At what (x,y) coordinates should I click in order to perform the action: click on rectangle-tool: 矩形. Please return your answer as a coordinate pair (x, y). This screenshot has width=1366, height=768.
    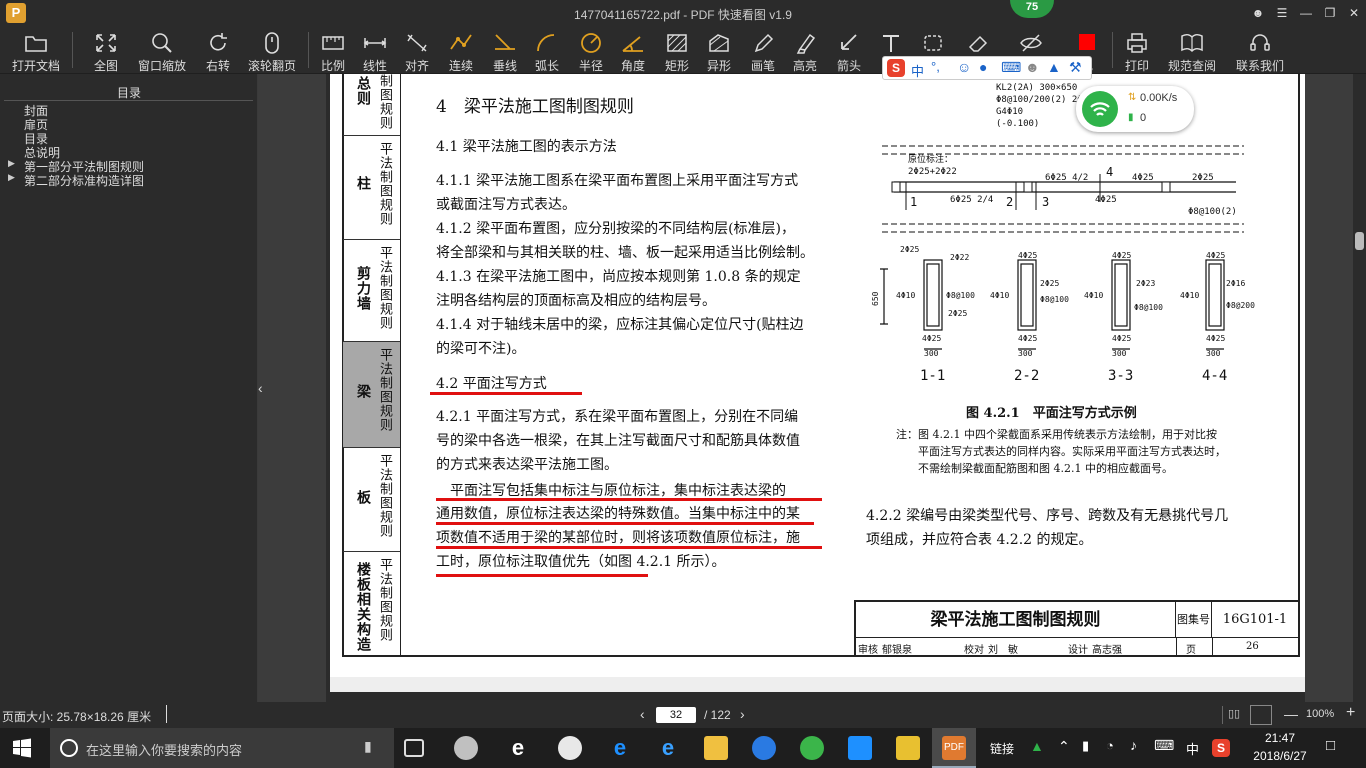
    Looking at the image, I should click on (677, 50).